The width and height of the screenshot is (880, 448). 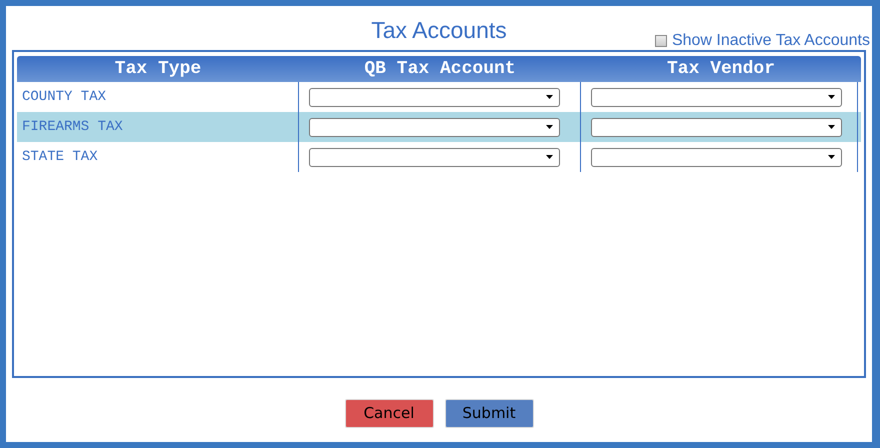 I want to click on tax-type-cell: FIREARMS TAX, so click(x=72, y=127).